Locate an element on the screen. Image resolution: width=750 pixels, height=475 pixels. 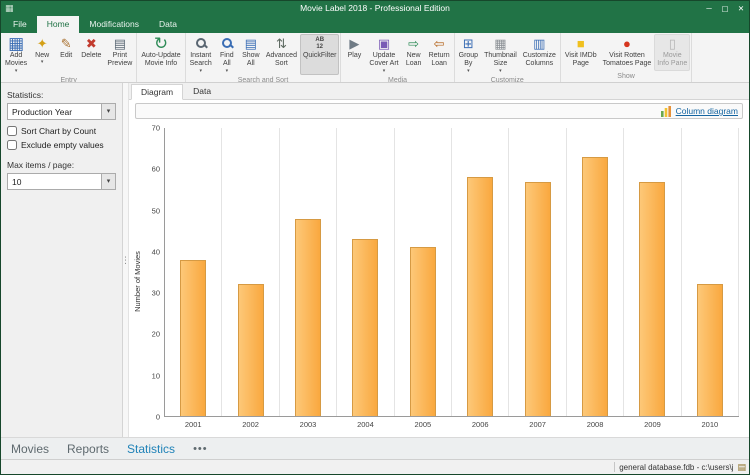
bar-2005 is located at coordinates (422, 331).